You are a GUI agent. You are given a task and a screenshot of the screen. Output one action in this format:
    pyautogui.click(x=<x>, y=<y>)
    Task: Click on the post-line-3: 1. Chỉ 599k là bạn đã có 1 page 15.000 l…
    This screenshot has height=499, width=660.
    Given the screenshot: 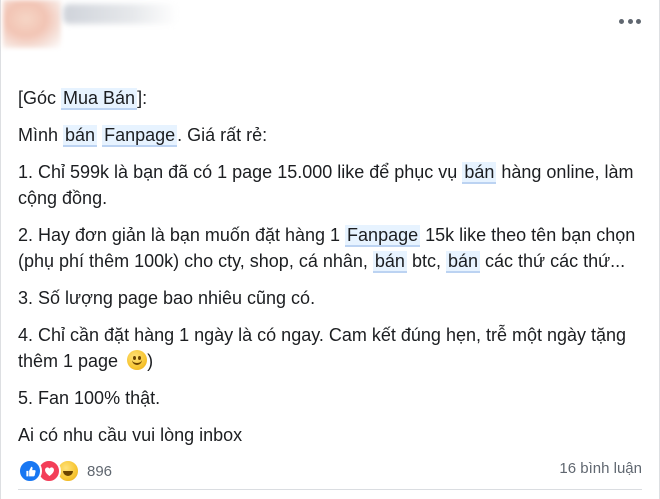 What is the action you would take?
    pyautogui.click(x=333, y=185)
    